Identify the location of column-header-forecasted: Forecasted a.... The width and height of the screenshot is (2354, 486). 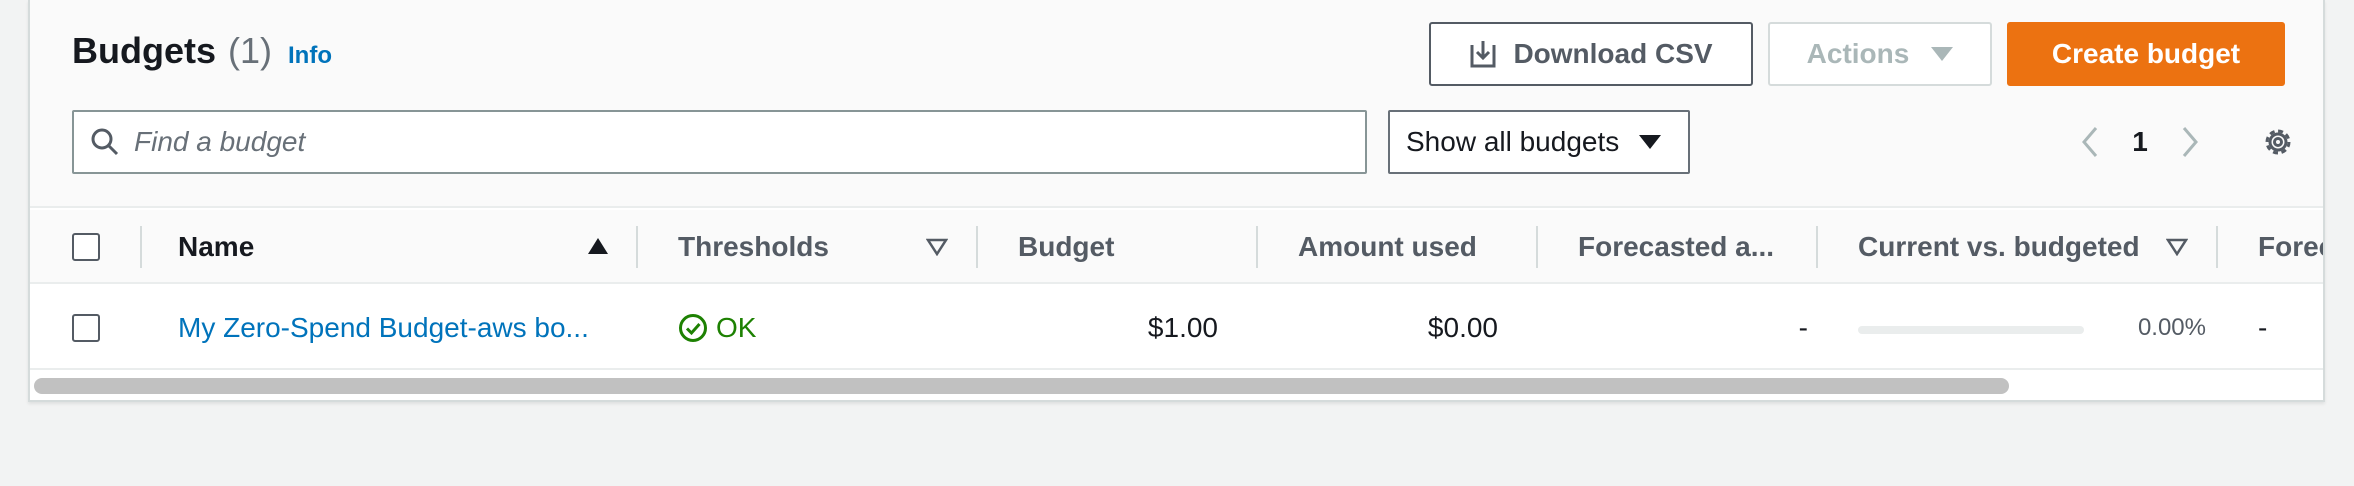
(1688, 247).